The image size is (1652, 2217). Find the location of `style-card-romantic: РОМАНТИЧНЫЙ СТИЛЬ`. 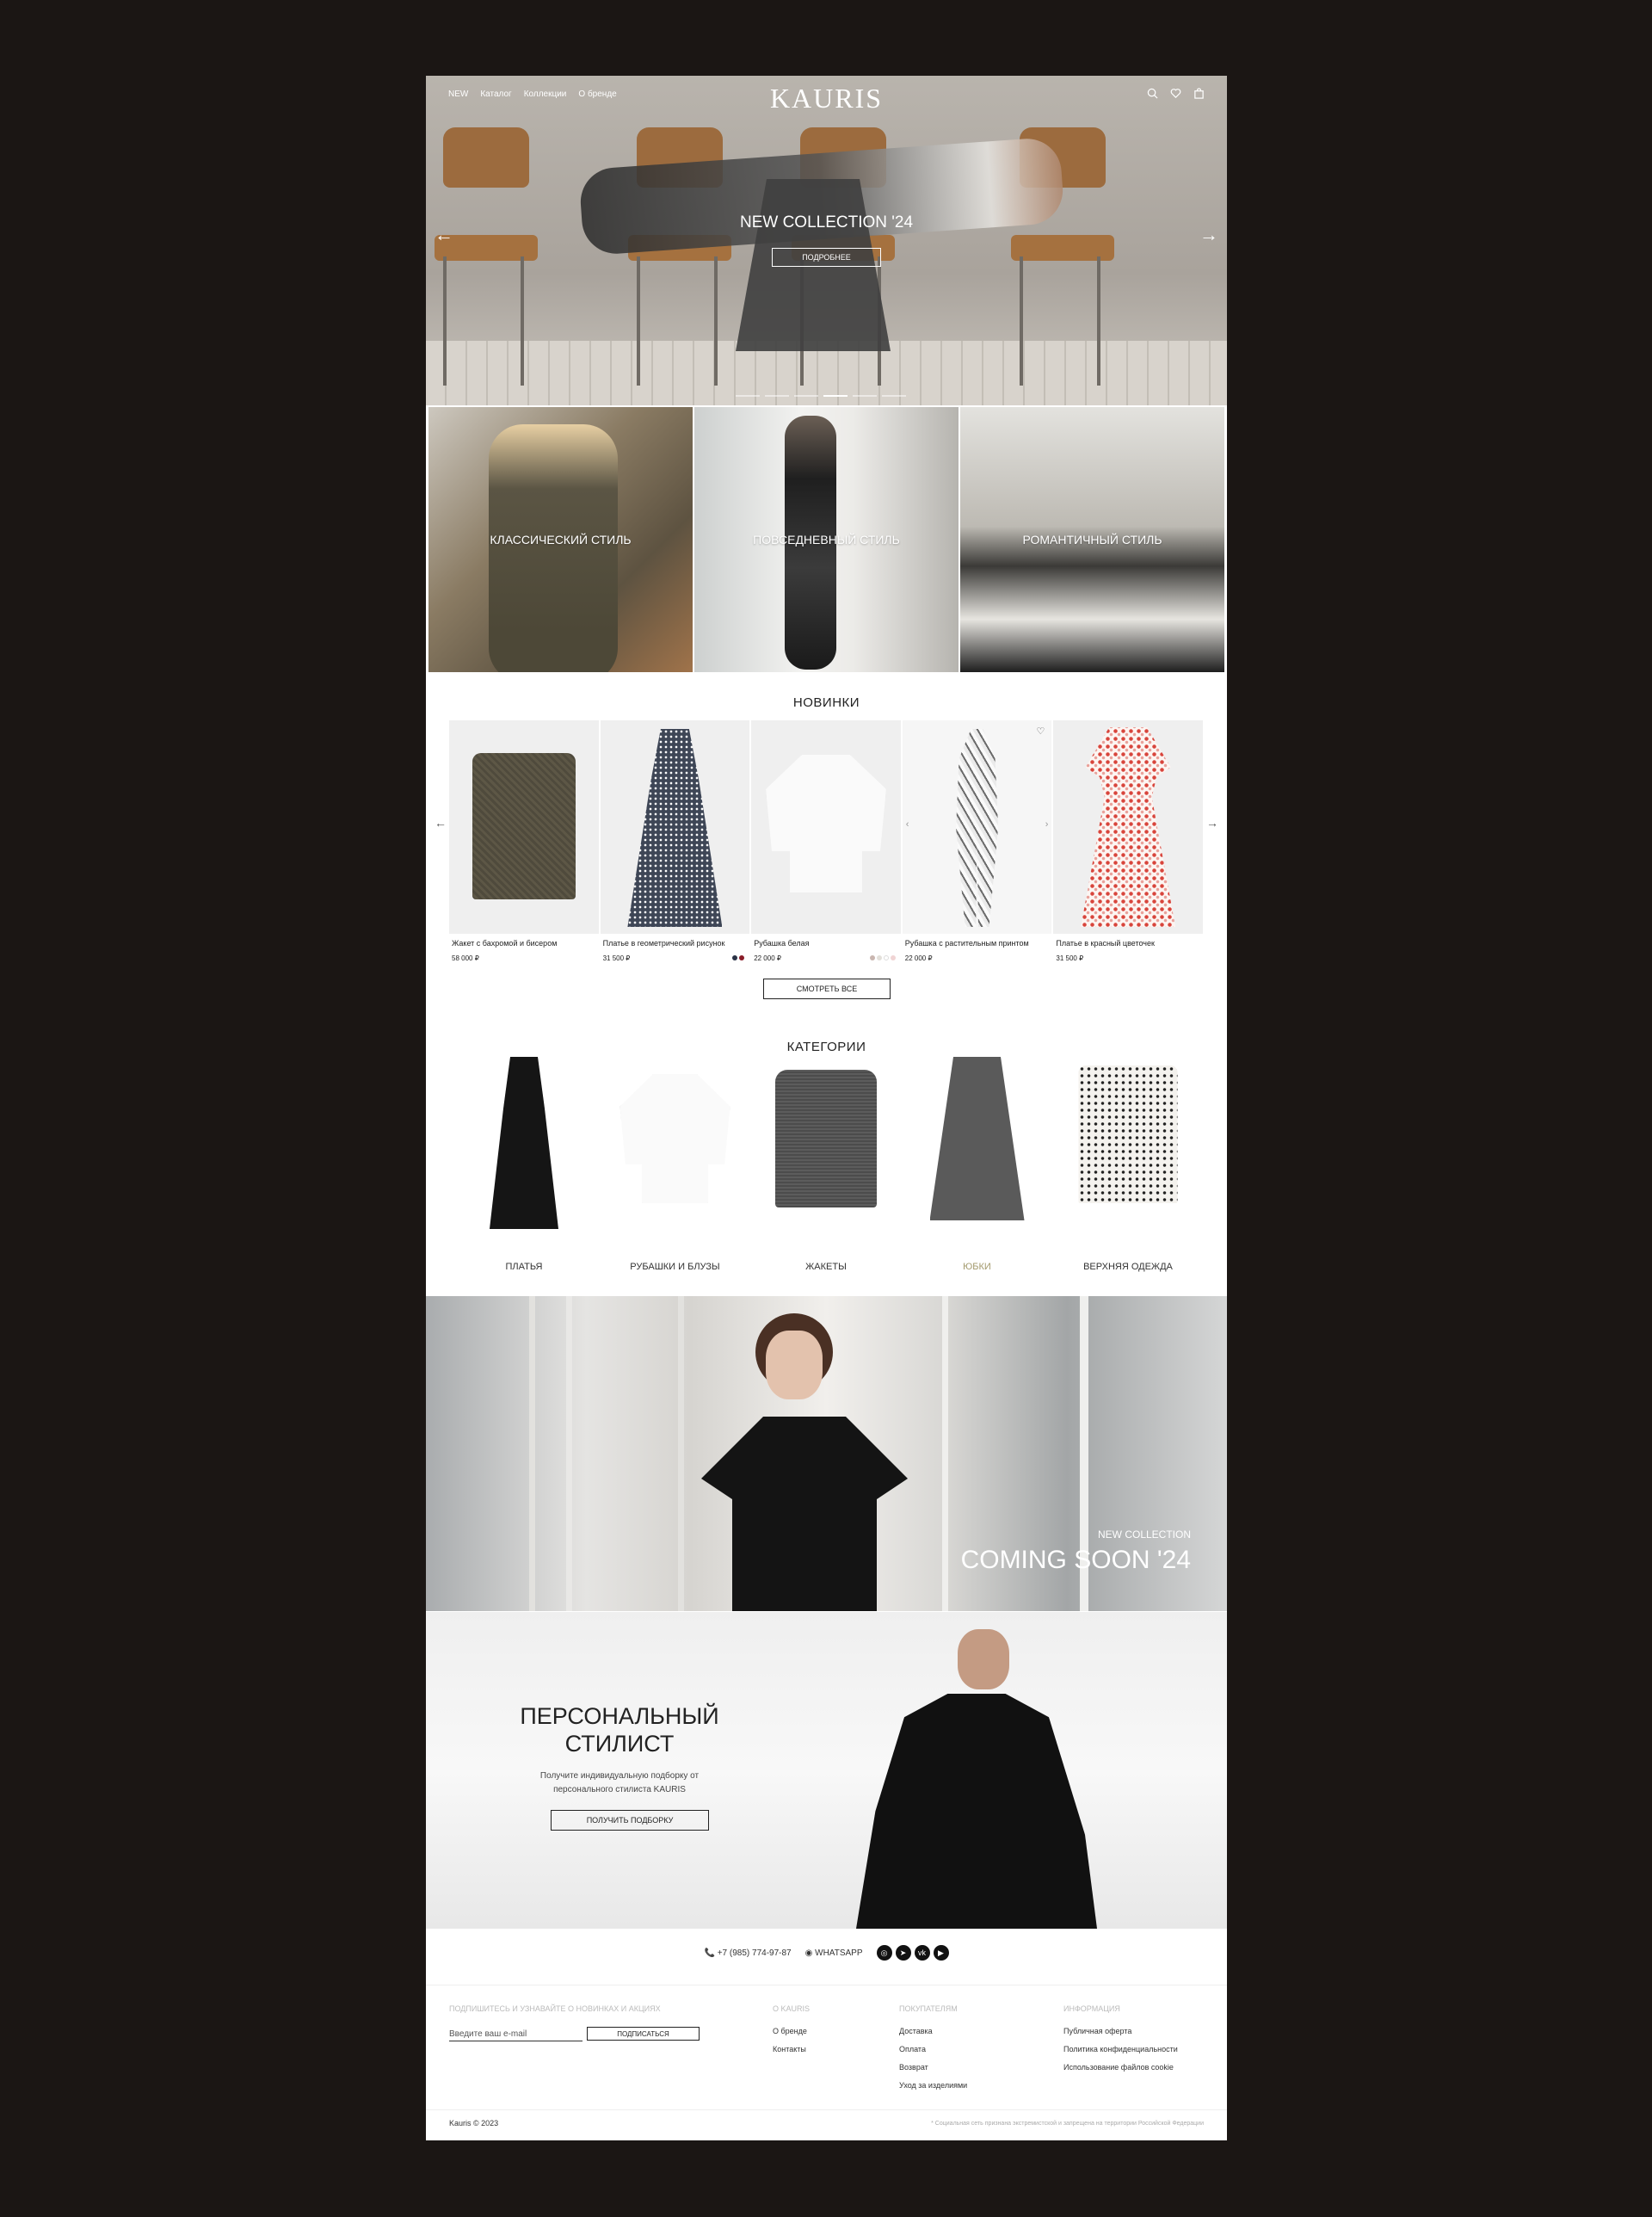

style-card-romantic: РОМАНТИЧНЫЙ СТИЛЬ is located at coordinates (1092, 539).